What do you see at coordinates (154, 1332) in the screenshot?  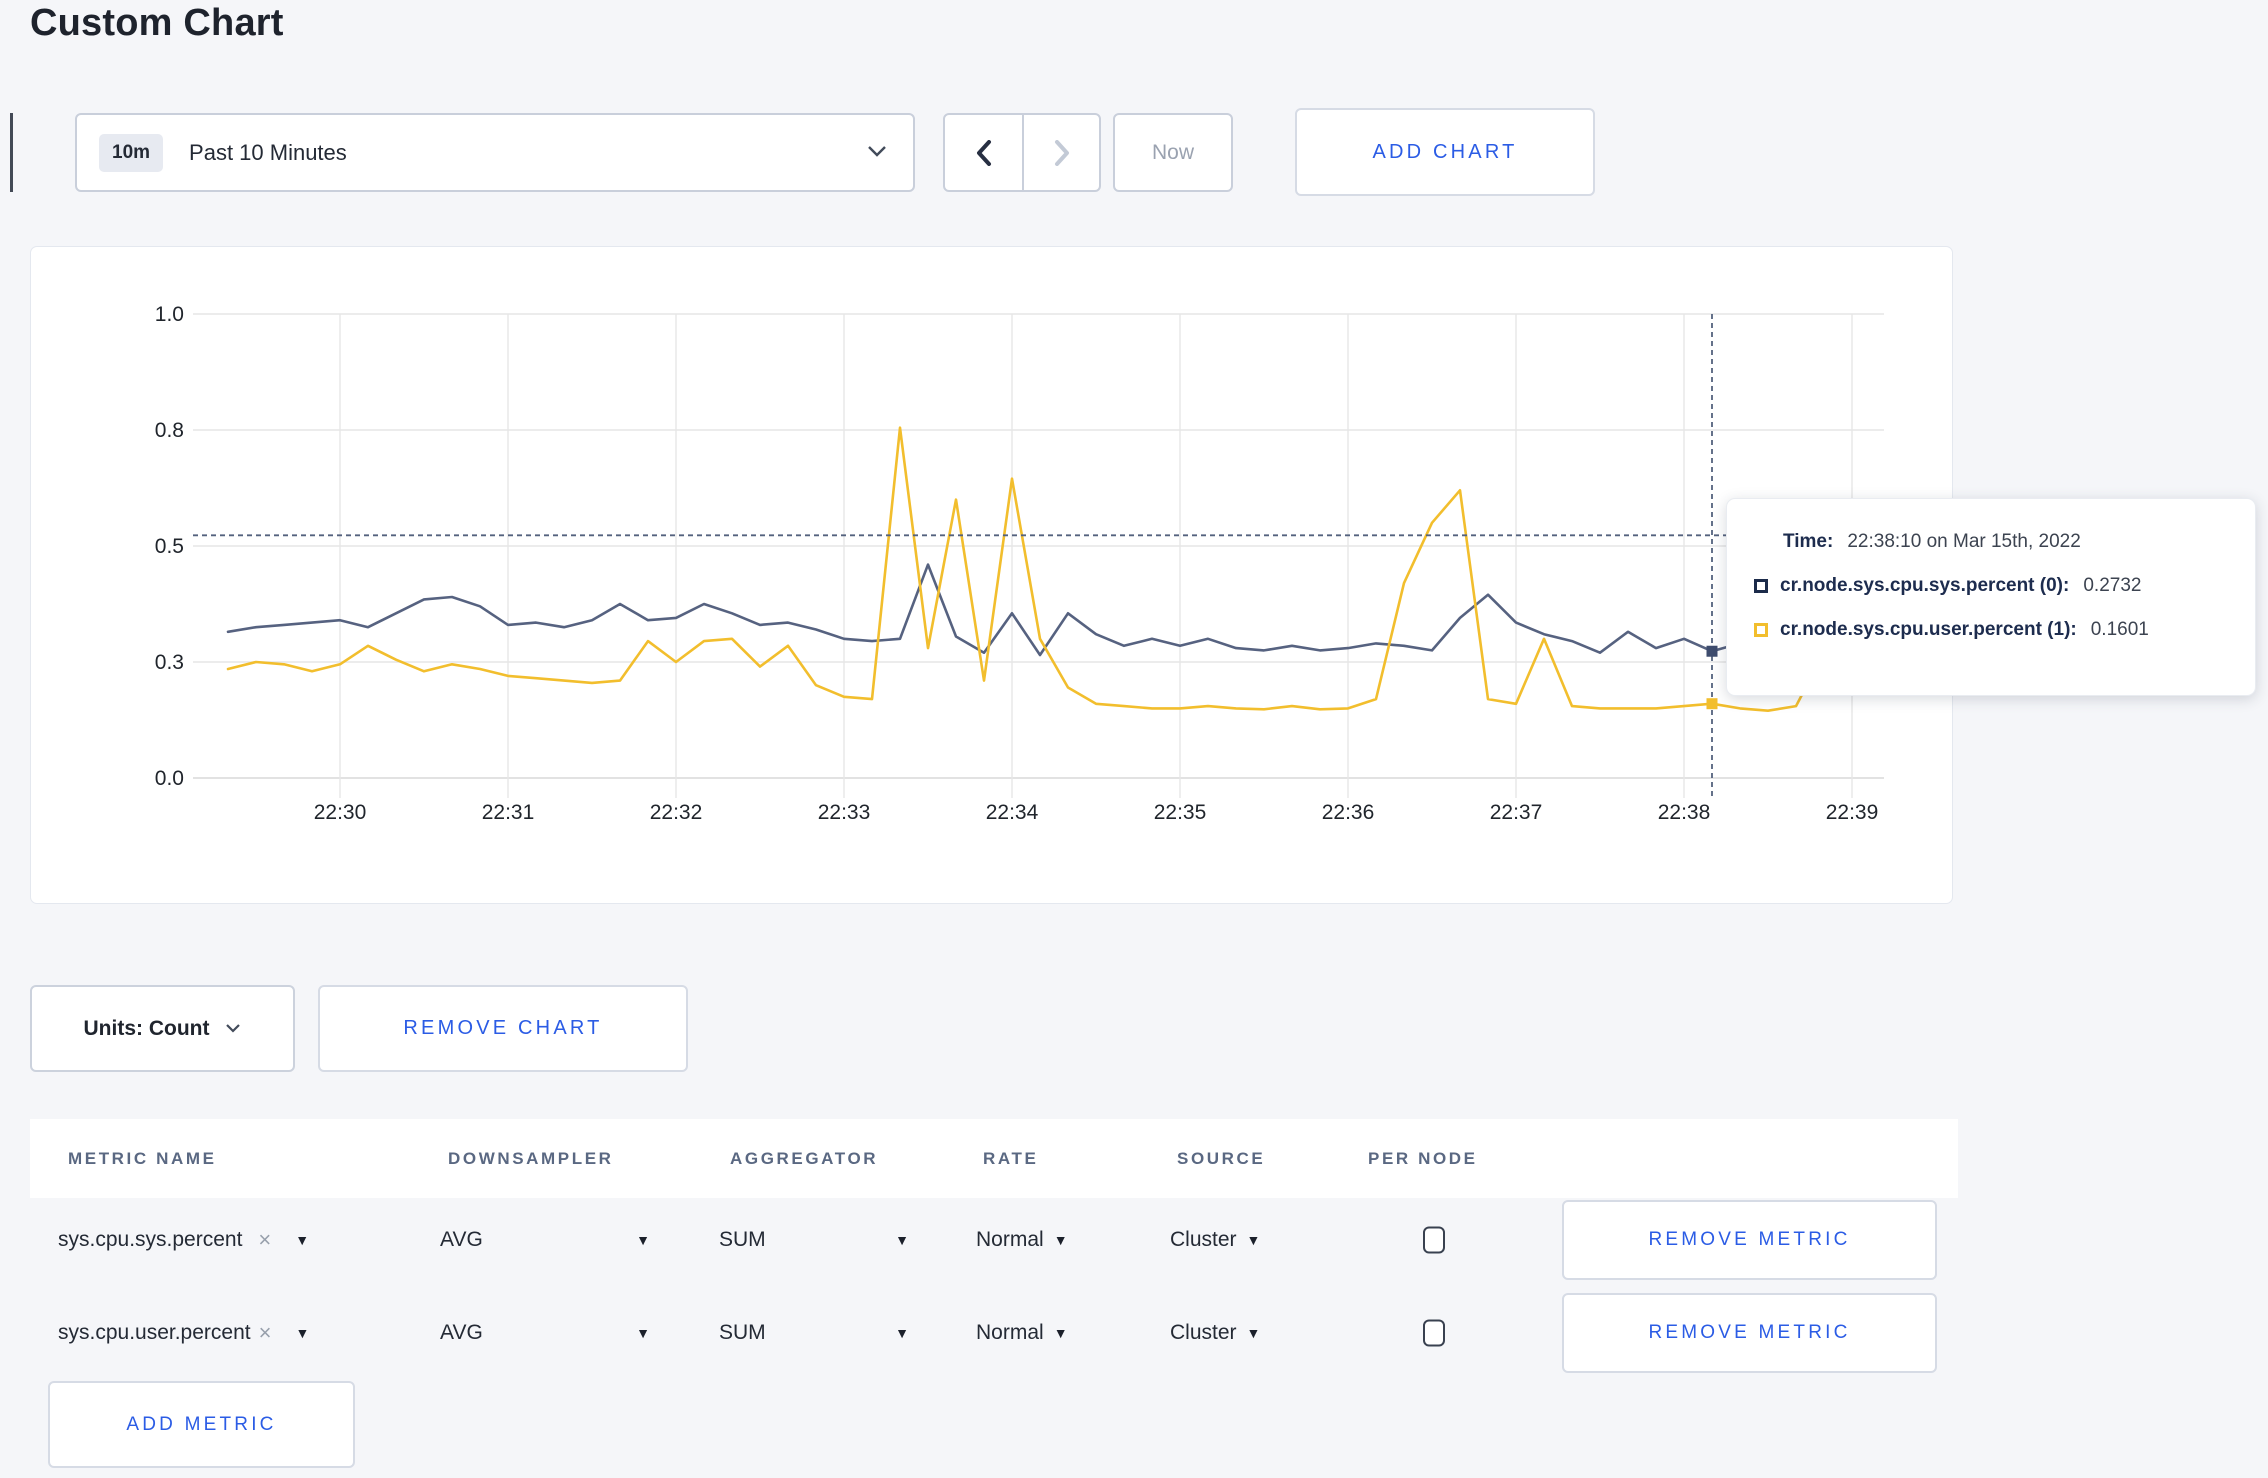 I see `metric-name-value: sys.cpu.user.percent` at bounding box center [154, 1332].